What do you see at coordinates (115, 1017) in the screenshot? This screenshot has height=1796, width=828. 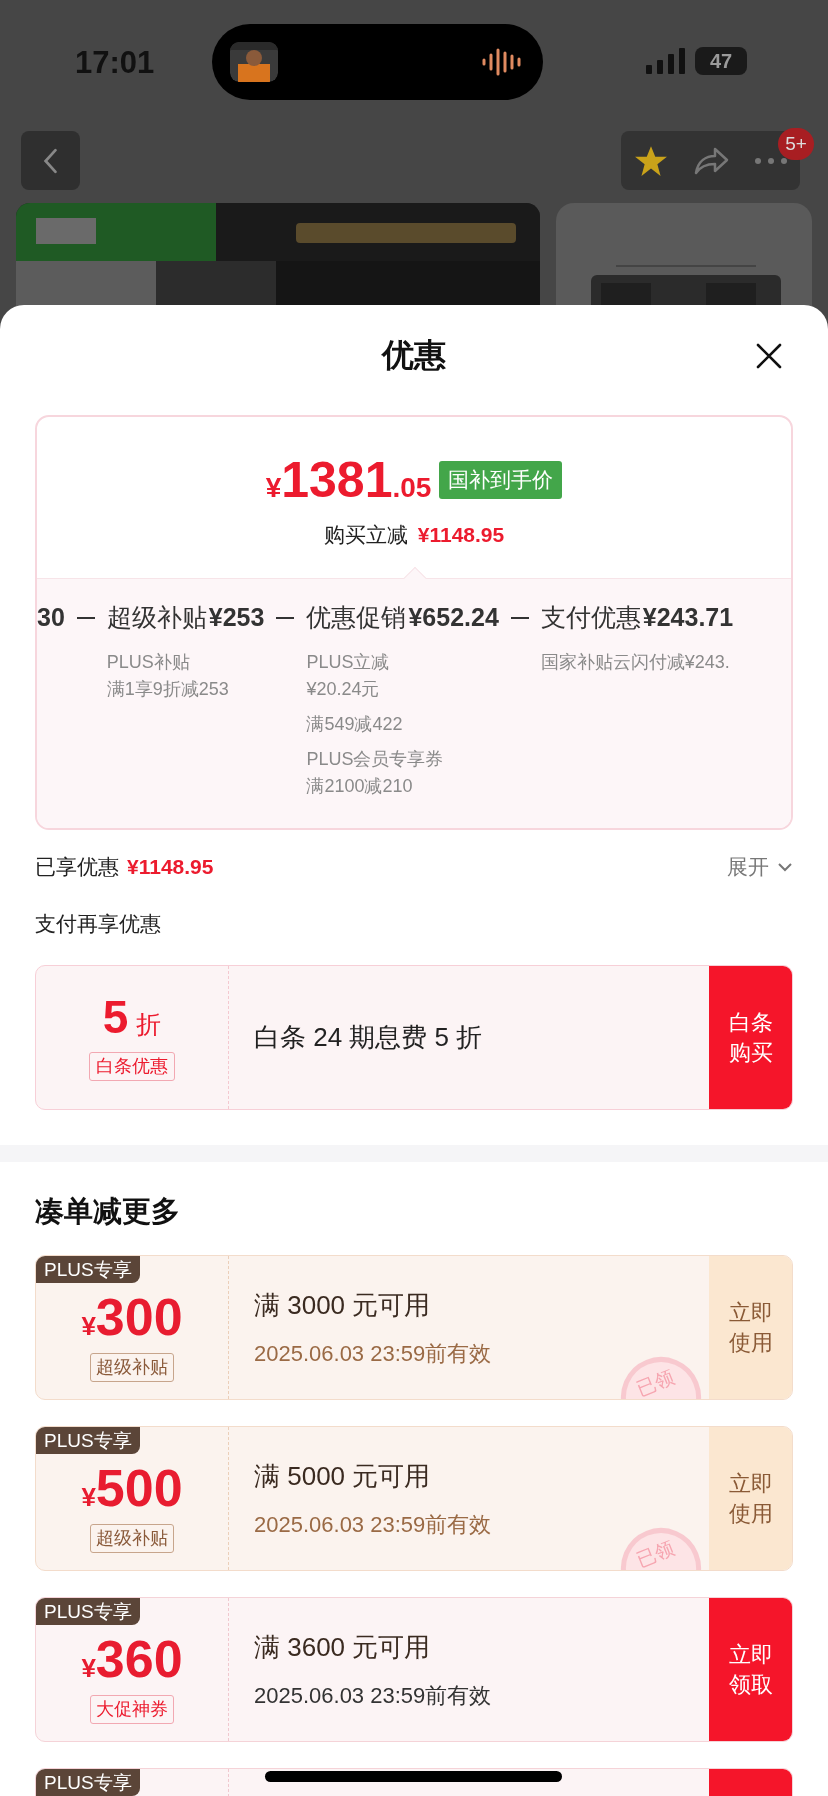 I see `discount-value: 5` at bounding box center [115, 1017].